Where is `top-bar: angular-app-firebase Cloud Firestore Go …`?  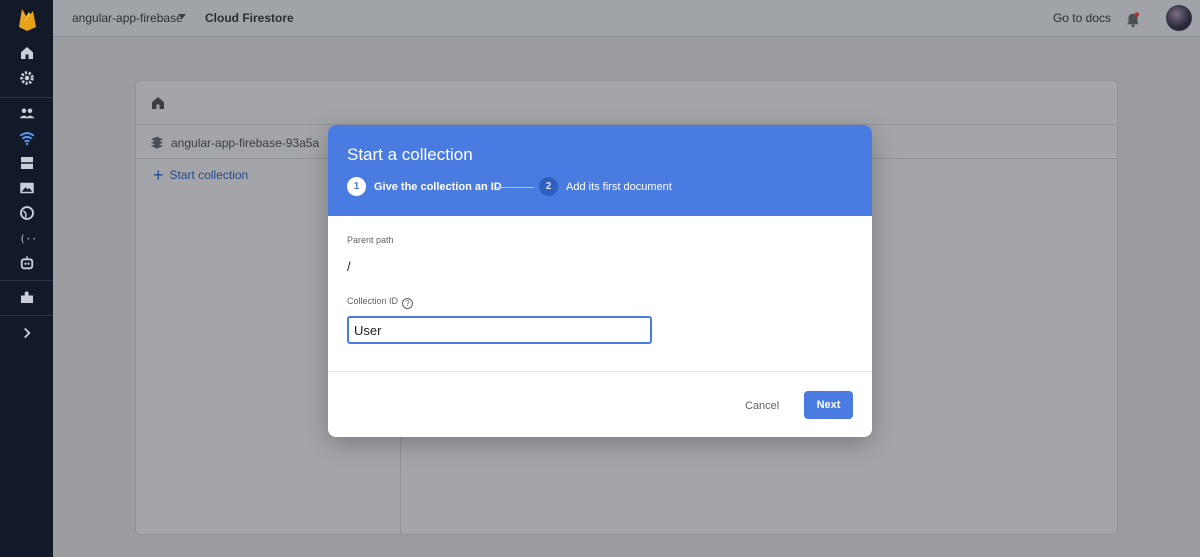 top-bar: angular-app-firebase Cloud Firestore Go … is located at coordinates (626, 18).